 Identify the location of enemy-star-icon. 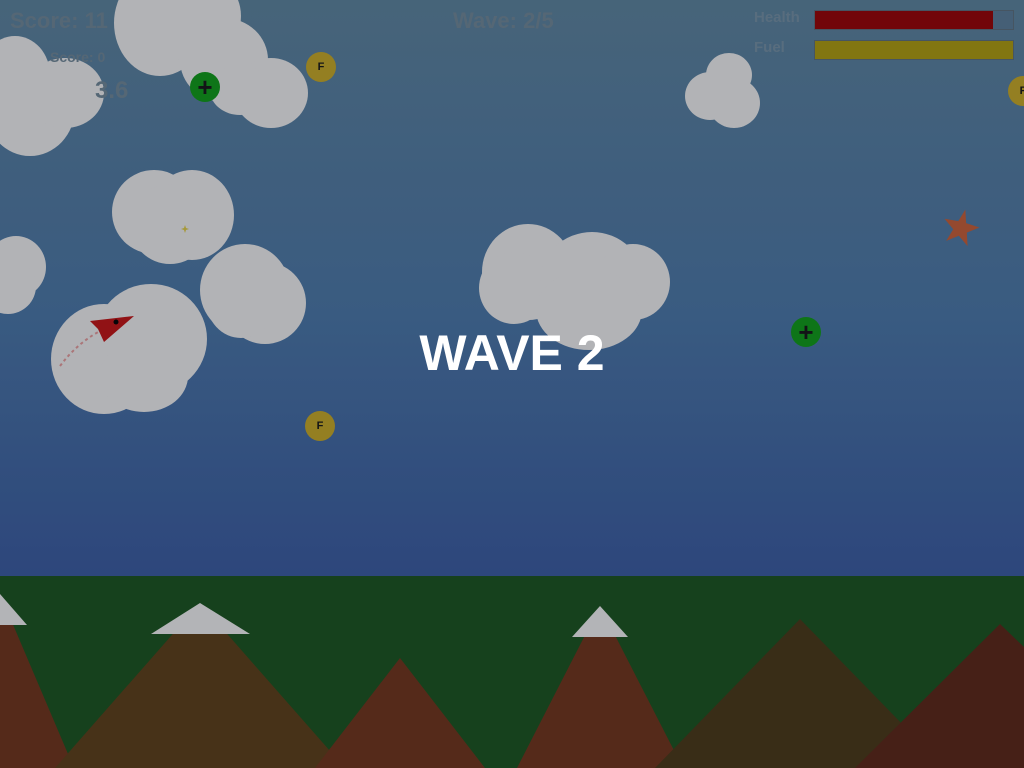
(962, 228).